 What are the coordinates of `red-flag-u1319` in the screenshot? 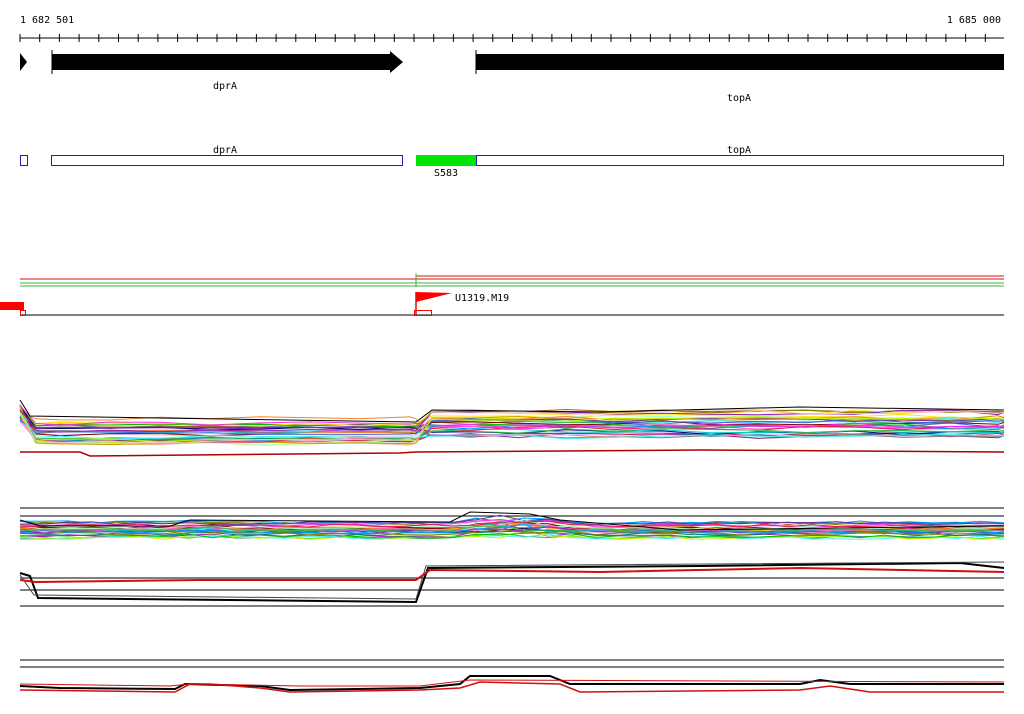 It's located at (434, 297).